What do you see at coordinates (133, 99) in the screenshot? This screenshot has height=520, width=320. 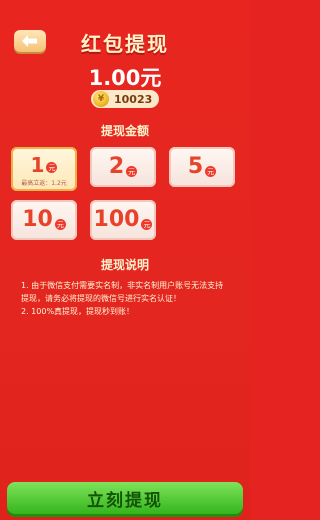 I see `coin-count: 10023` at bounding box center [133, 99].